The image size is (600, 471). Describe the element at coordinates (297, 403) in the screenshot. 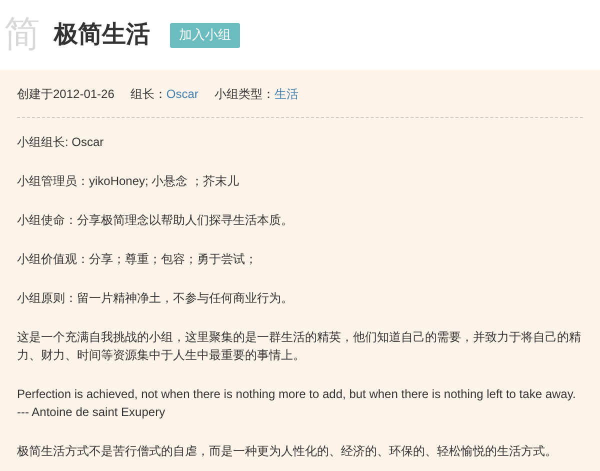

I see `paragraph: Perfection is achieved, not when there is nothing more to add, but when there is nothing left to take away. --- Antoine de saint Exupery` at that location.